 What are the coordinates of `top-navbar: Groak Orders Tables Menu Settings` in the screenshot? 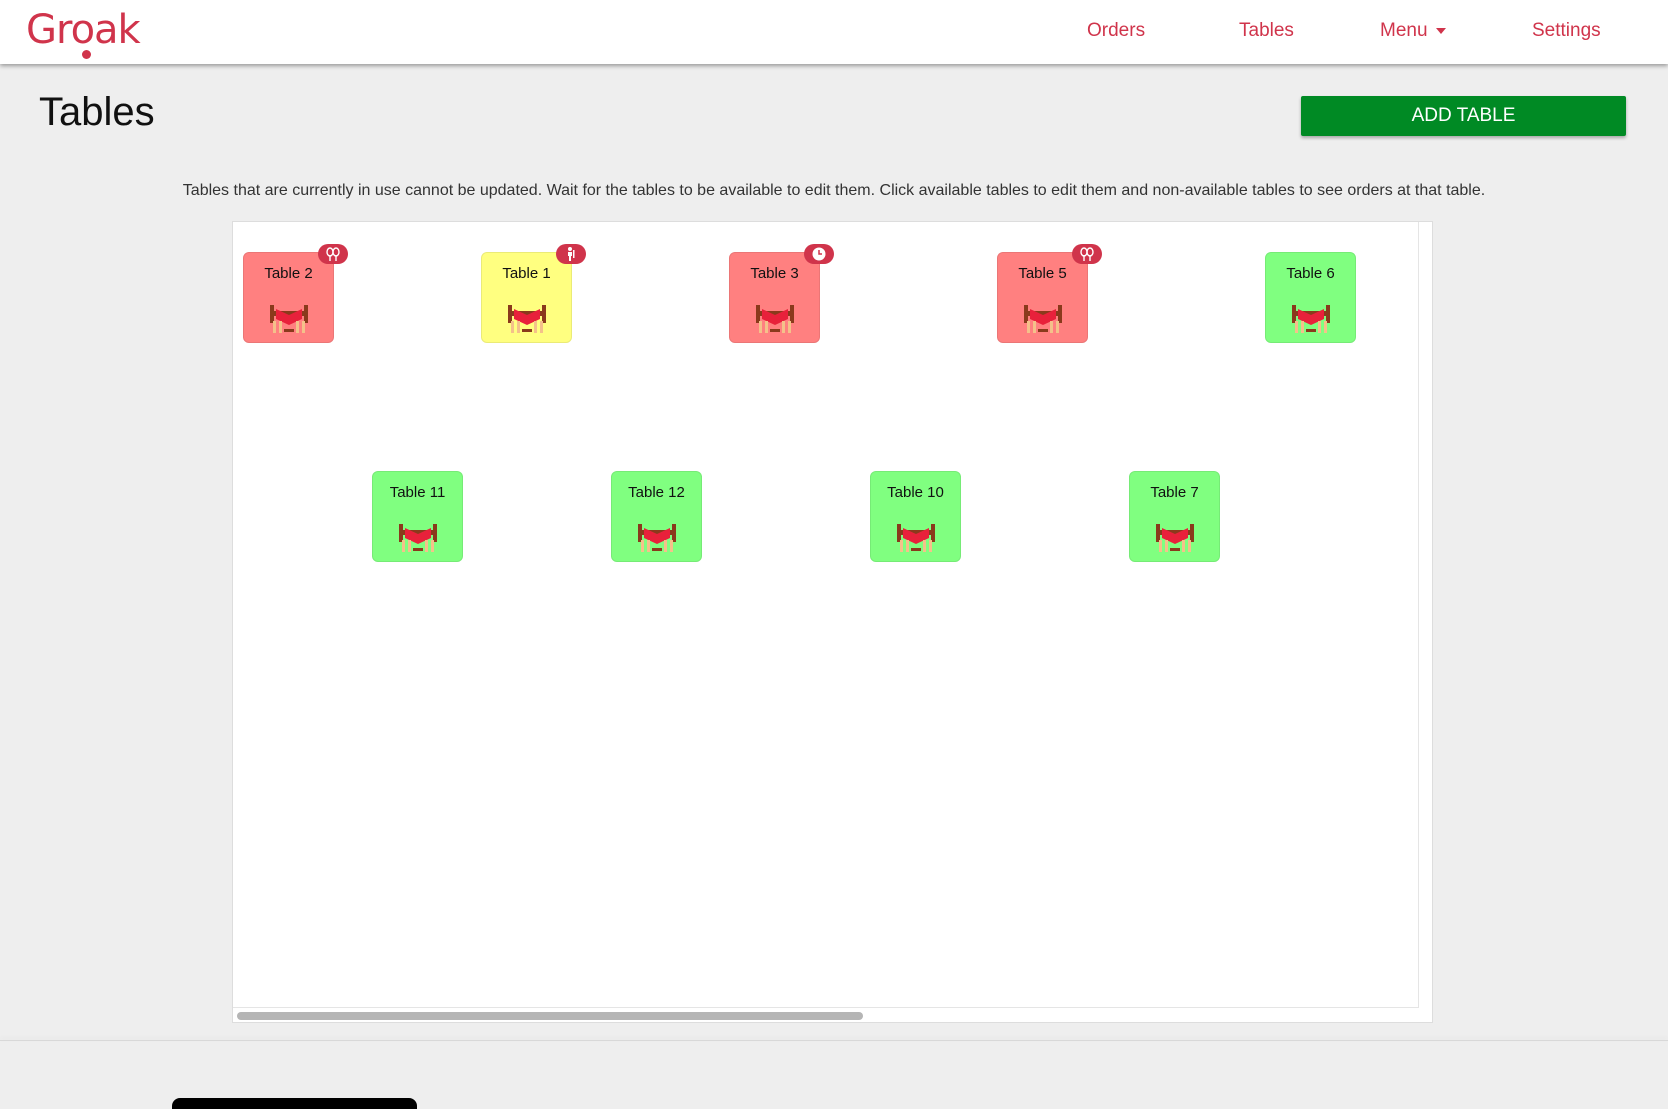 It's located at (834, 32).